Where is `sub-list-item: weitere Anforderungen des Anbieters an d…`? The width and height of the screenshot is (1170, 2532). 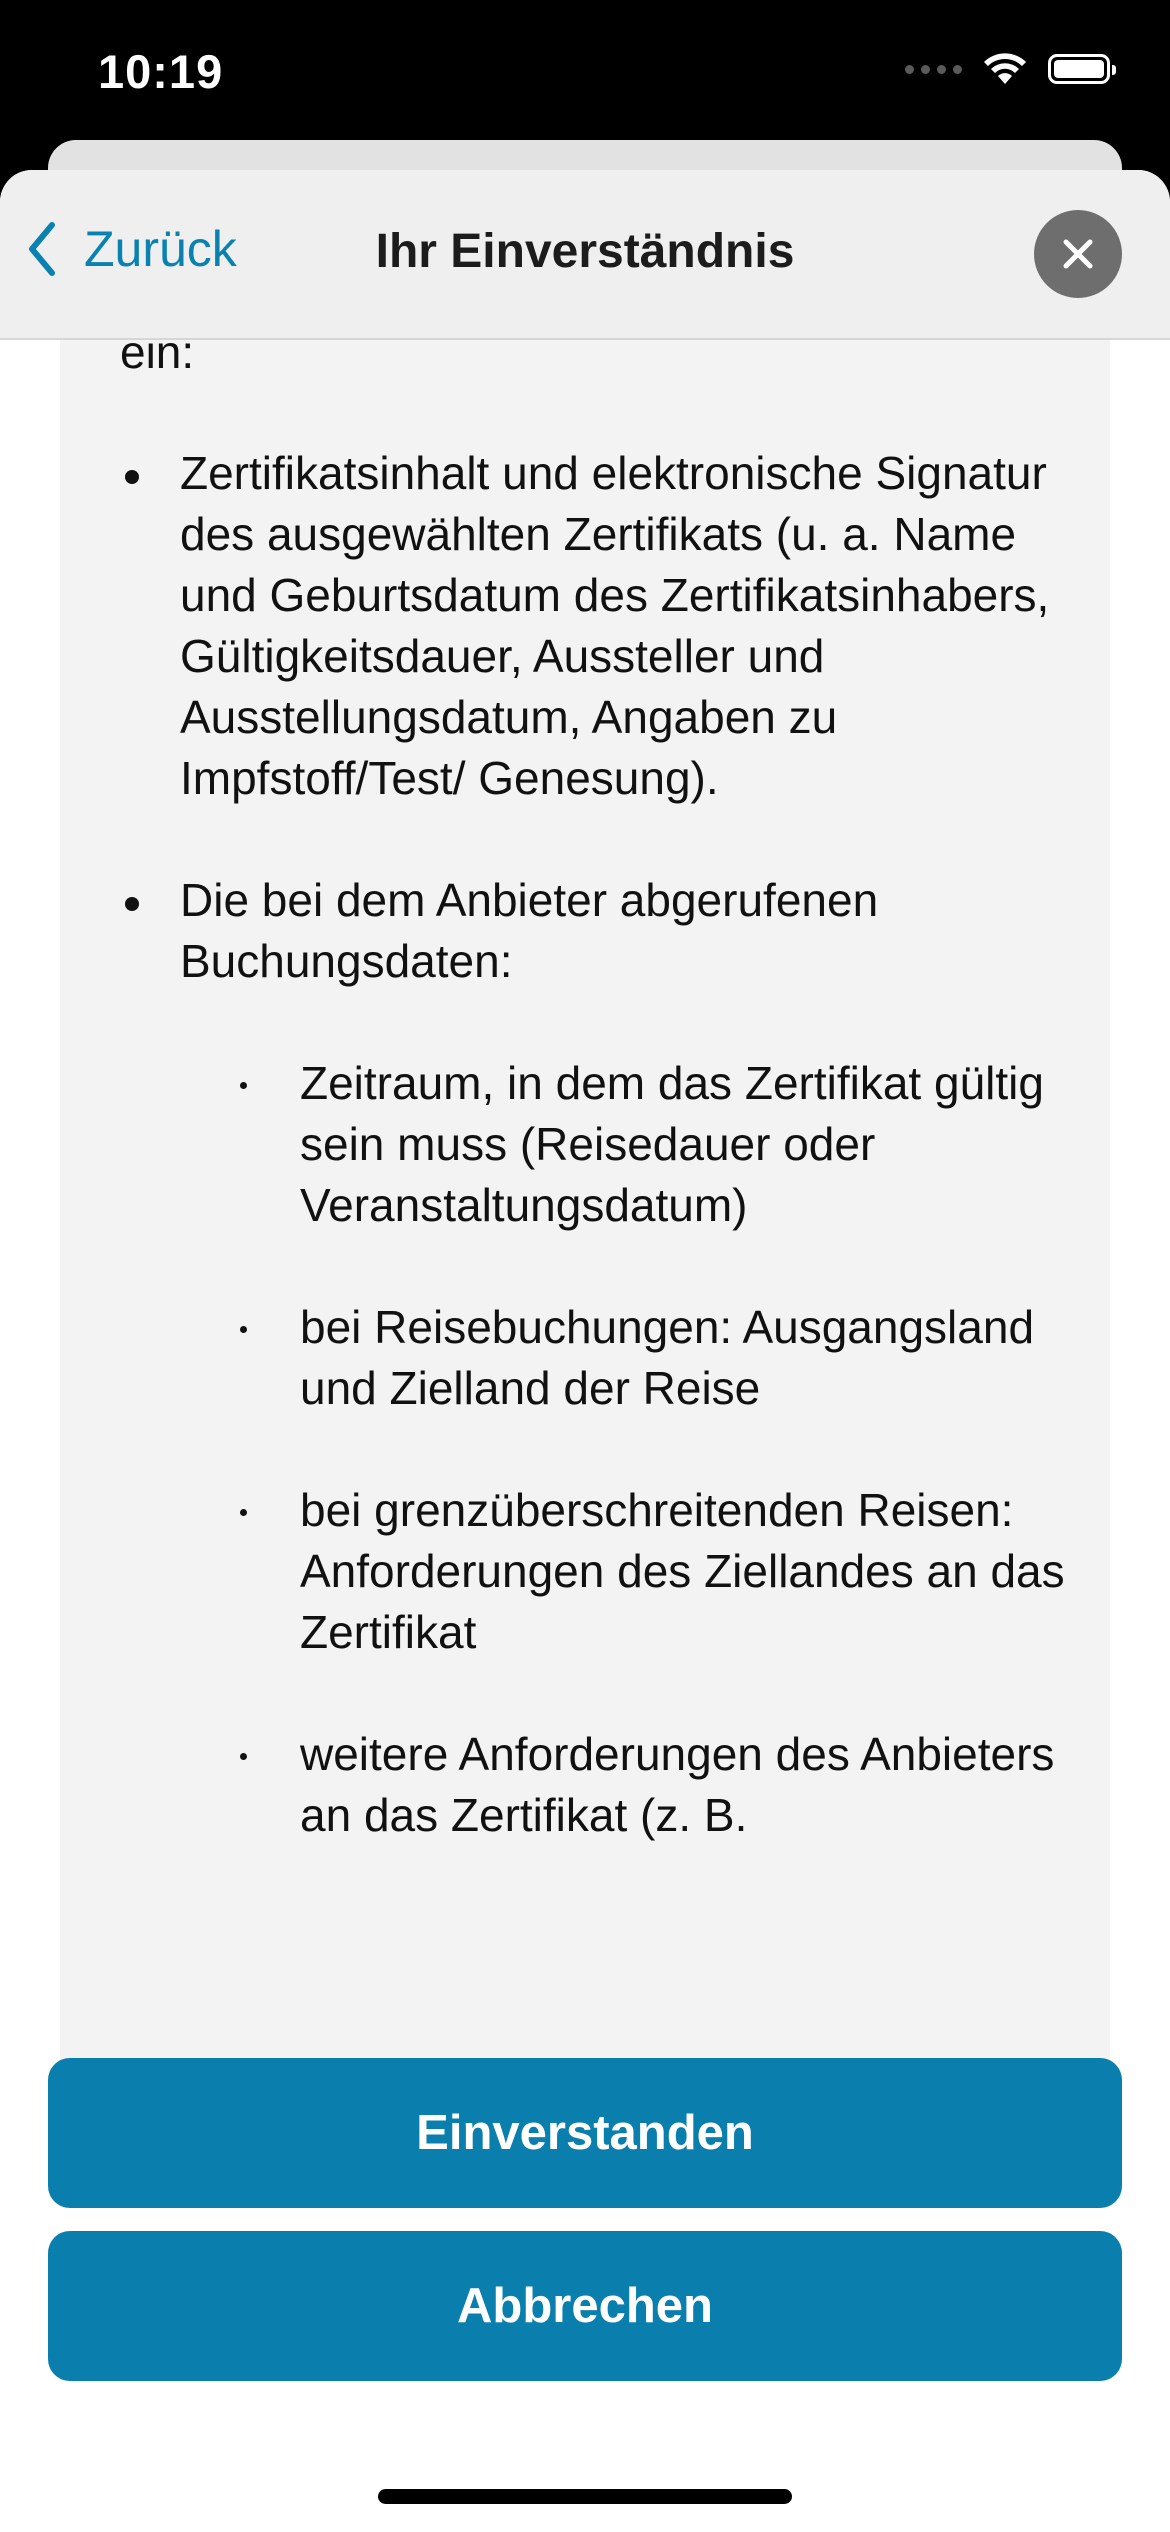
sub-list-item: weitere Anforderungen des Anbieters an d… is located at coordinates (660, 1785).